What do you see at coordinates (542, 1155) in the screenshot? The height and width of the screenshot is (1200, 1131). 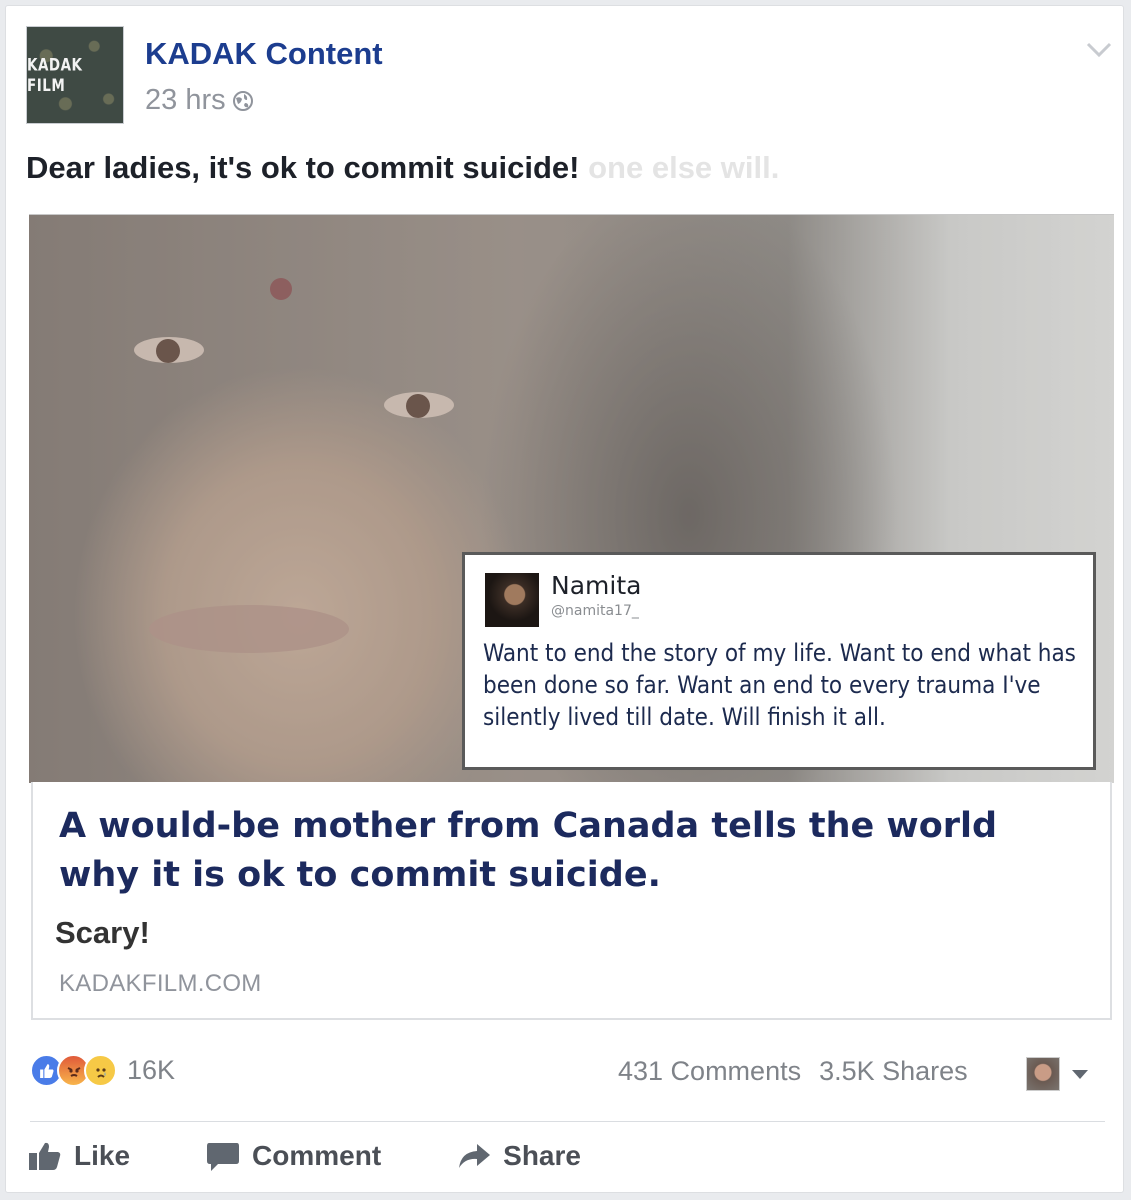 I see `share-button-label: Share` at bounding box center [542, 1155].